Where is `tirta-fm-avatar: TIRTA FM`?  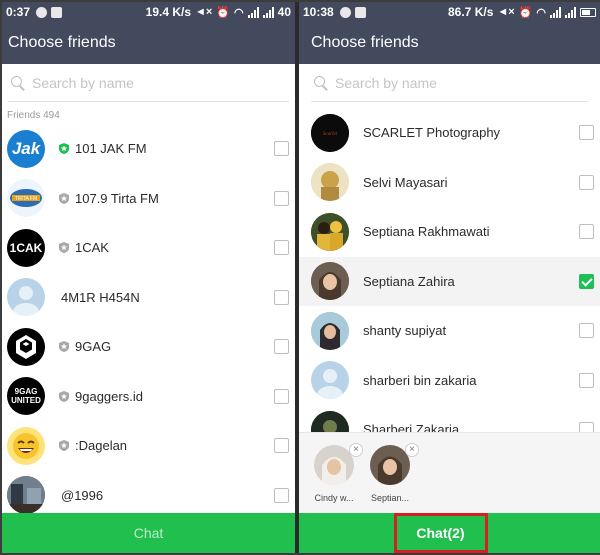 tirta-fm-avatar: TIRTA FM is located at coordinates (26, 198).